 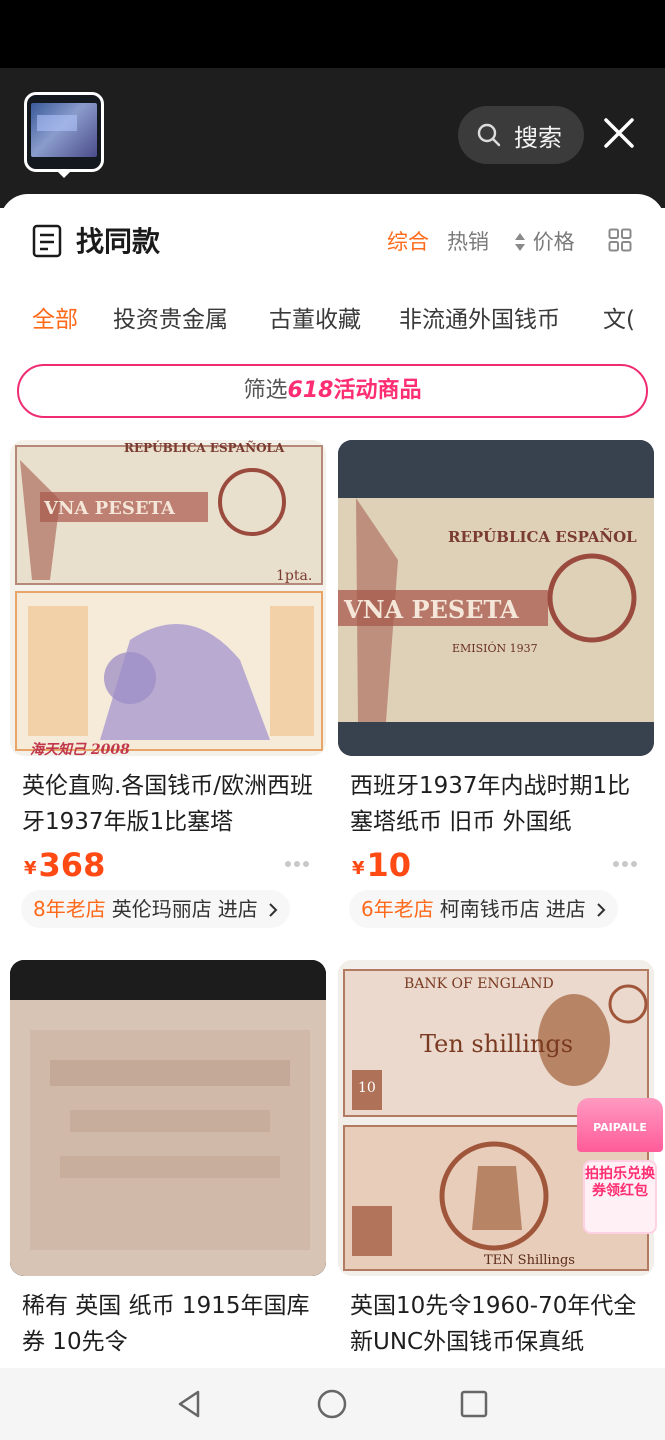 I want to click on product-title-4: 英国10先令1960-70年代全新UNC外国钱币保真纸, so click(x=500, y=1324).